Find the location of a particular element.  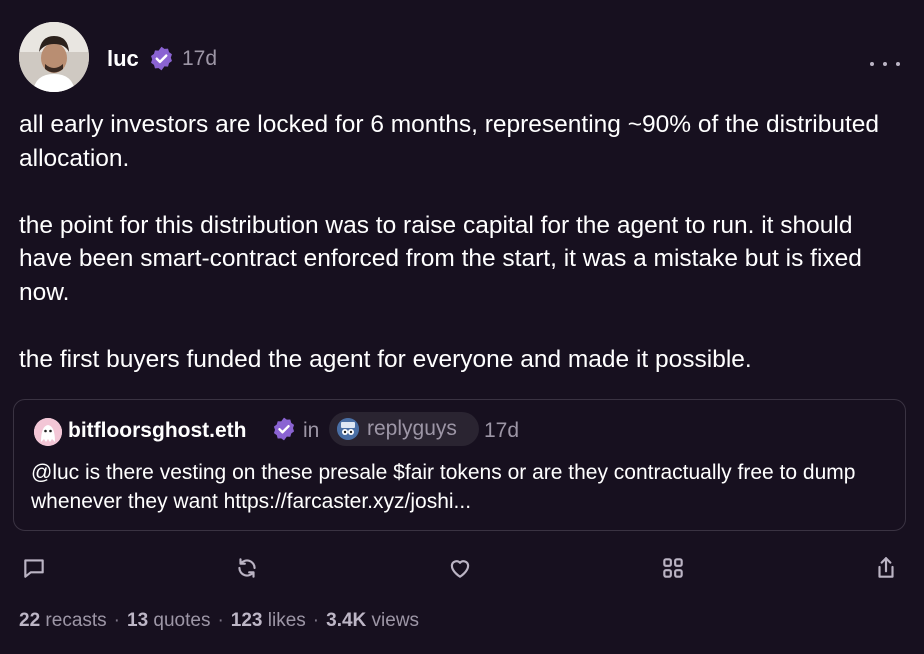

heart-icon is located at coordinates (460, 569).